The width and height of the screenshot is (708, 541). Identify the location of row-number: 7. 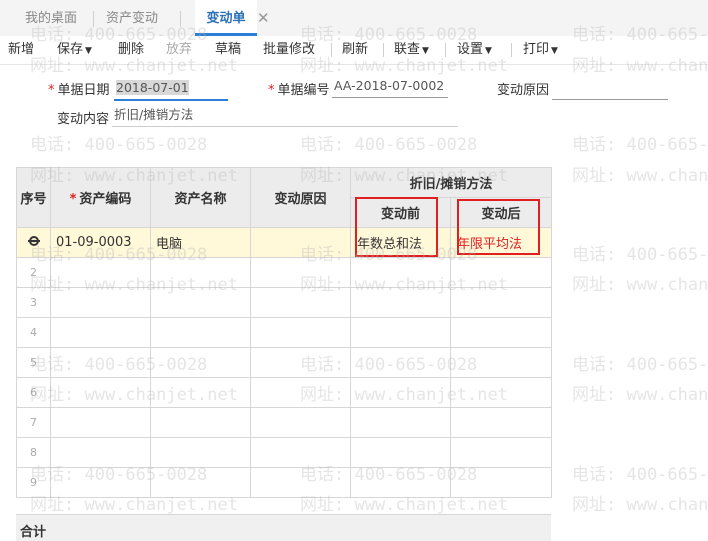
(33, 422).